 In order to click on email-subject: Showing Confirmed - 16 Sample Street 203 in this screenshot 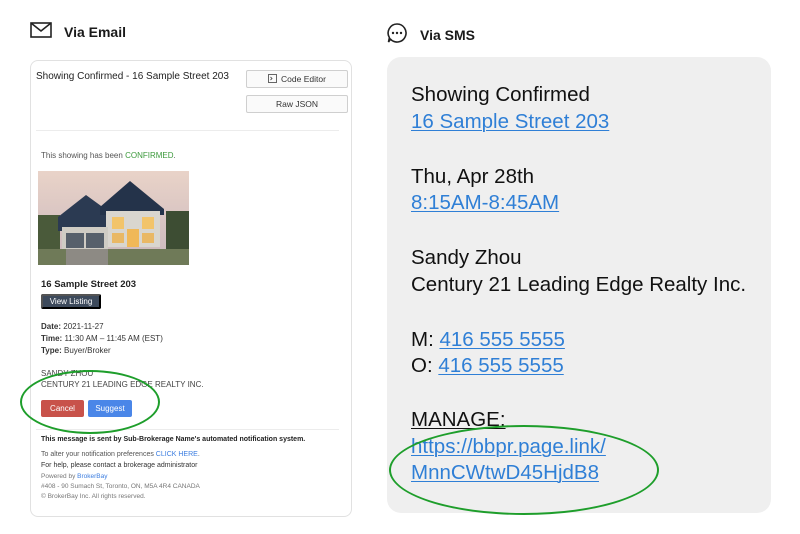, I will do `click(132, 76)`.